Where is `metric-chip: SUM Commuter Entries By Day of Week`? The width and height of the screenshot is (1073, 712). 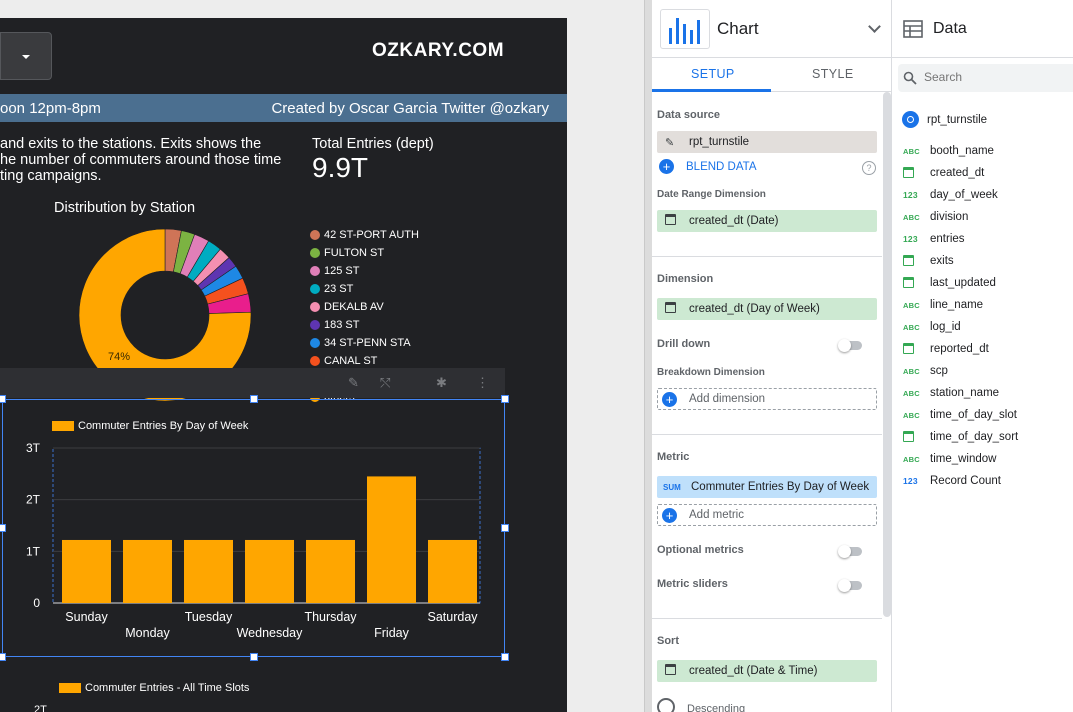
metric-chip: SUM Commuter Entries By Day of Week is located at coordinates (767, 487).